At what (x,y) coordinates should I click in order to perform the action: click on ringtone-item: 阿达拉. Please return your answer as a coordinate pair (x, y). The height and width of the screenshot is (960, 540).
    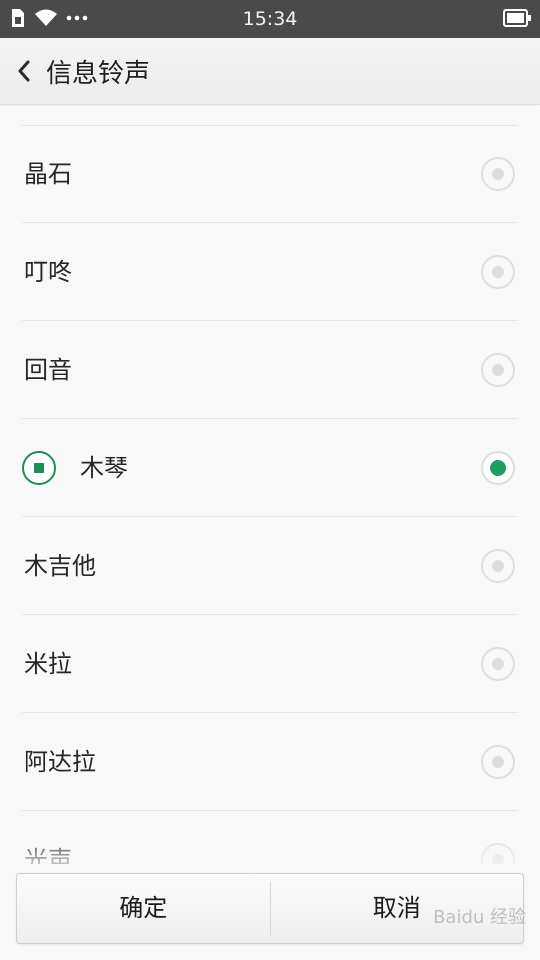
    Looking at the image, I should click on (270, 762).